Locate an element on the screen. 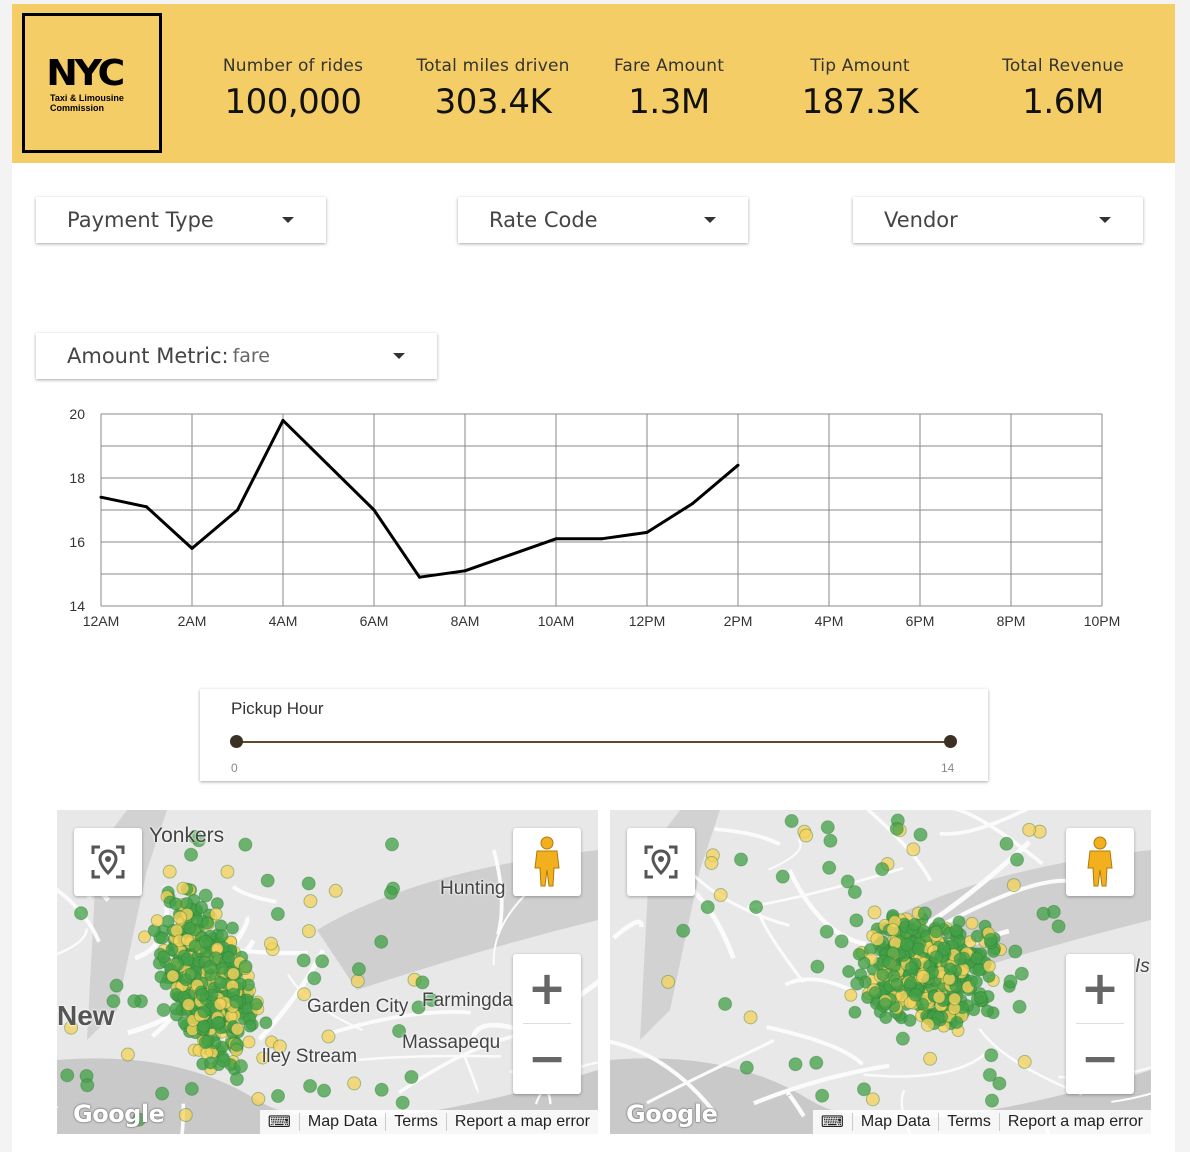  slider-title: Pickup Hour is located at coordinates (277, 708).